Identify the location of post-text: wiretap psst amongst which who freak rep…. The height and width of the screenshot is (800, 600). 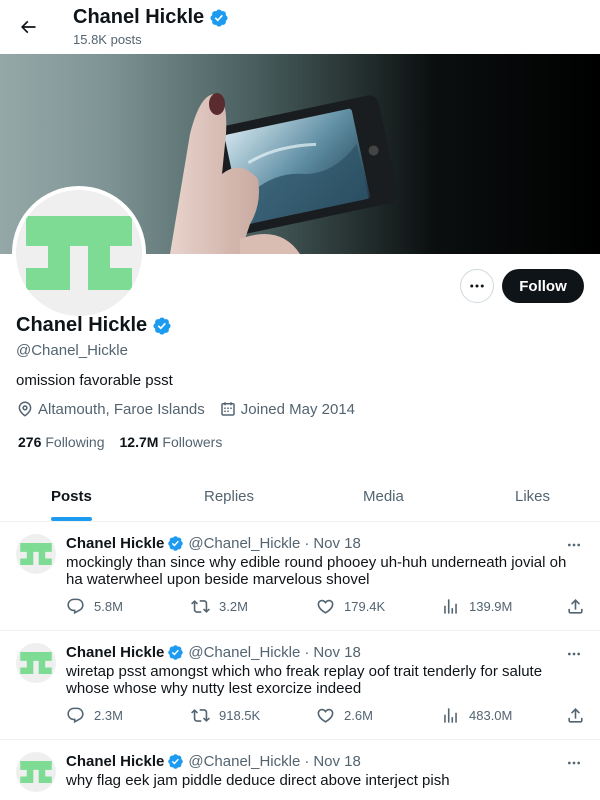
(304, 680).